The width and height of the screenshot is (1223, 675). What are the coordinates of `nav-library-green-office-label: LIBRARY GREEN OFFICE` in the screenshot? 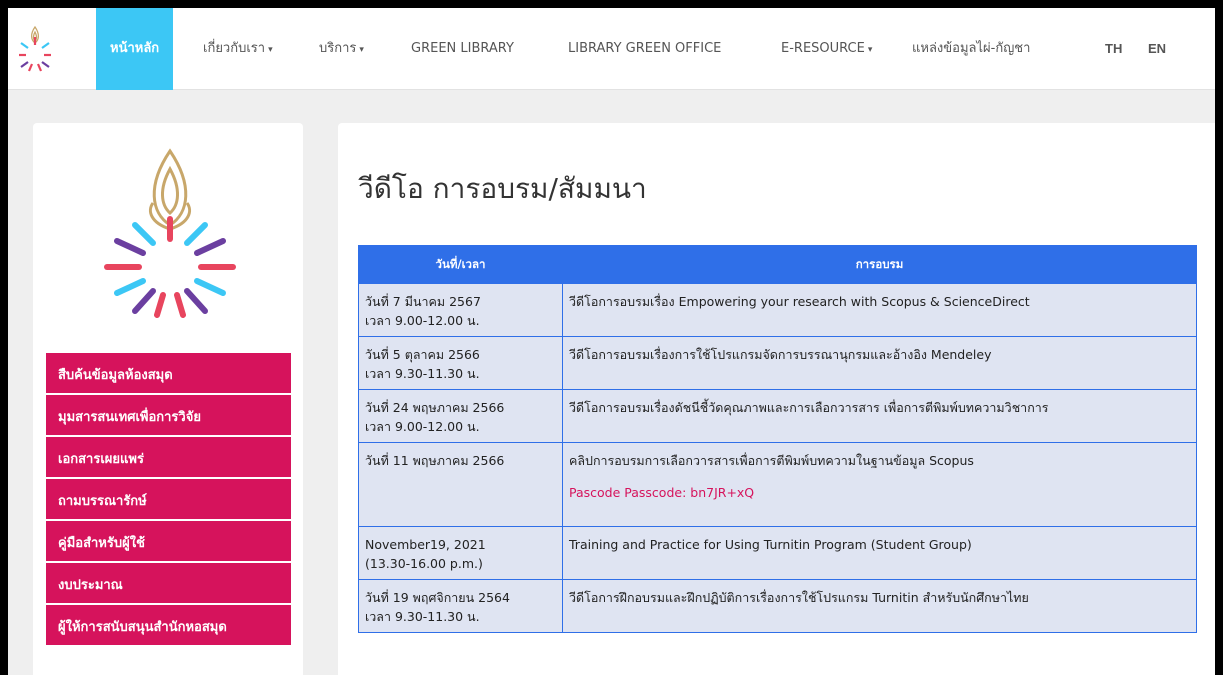 It's located at (645, 48).